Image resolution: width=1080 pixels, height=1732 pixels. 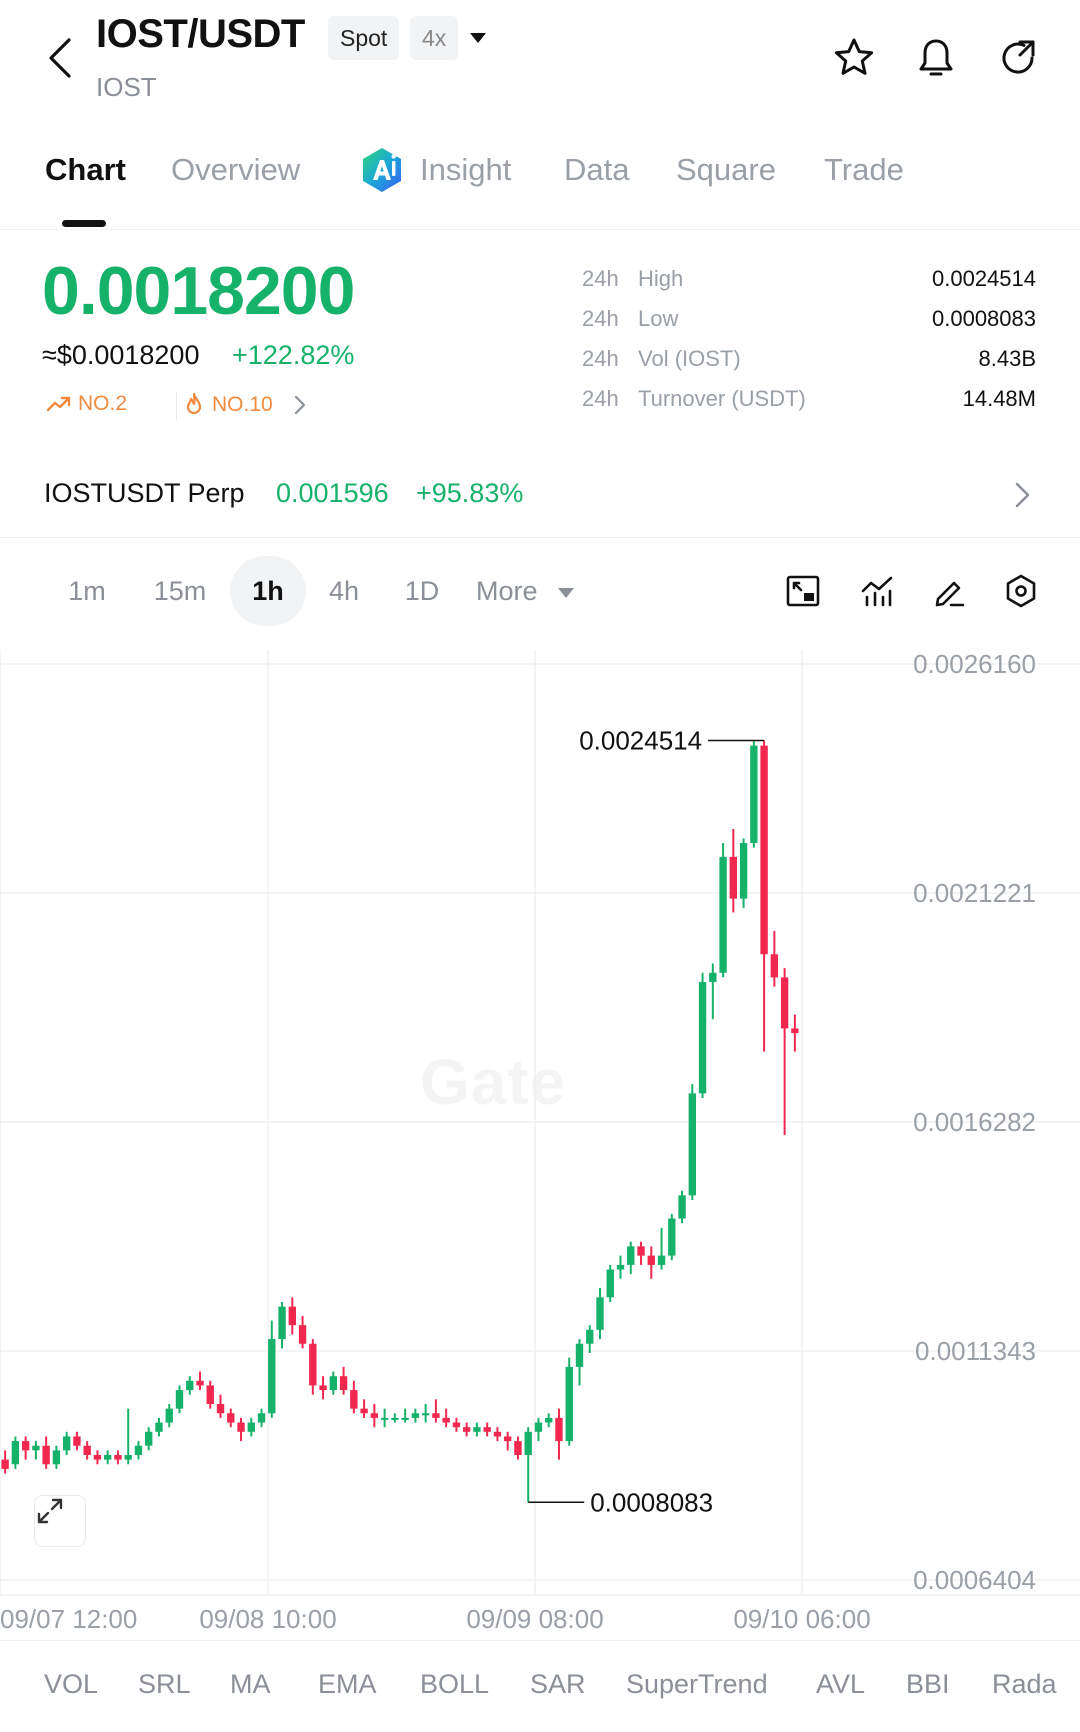 What do you see at coordinates (949, 591) in the screenshot?
I see `draw-tool-button` at bounding box center [949, 591].